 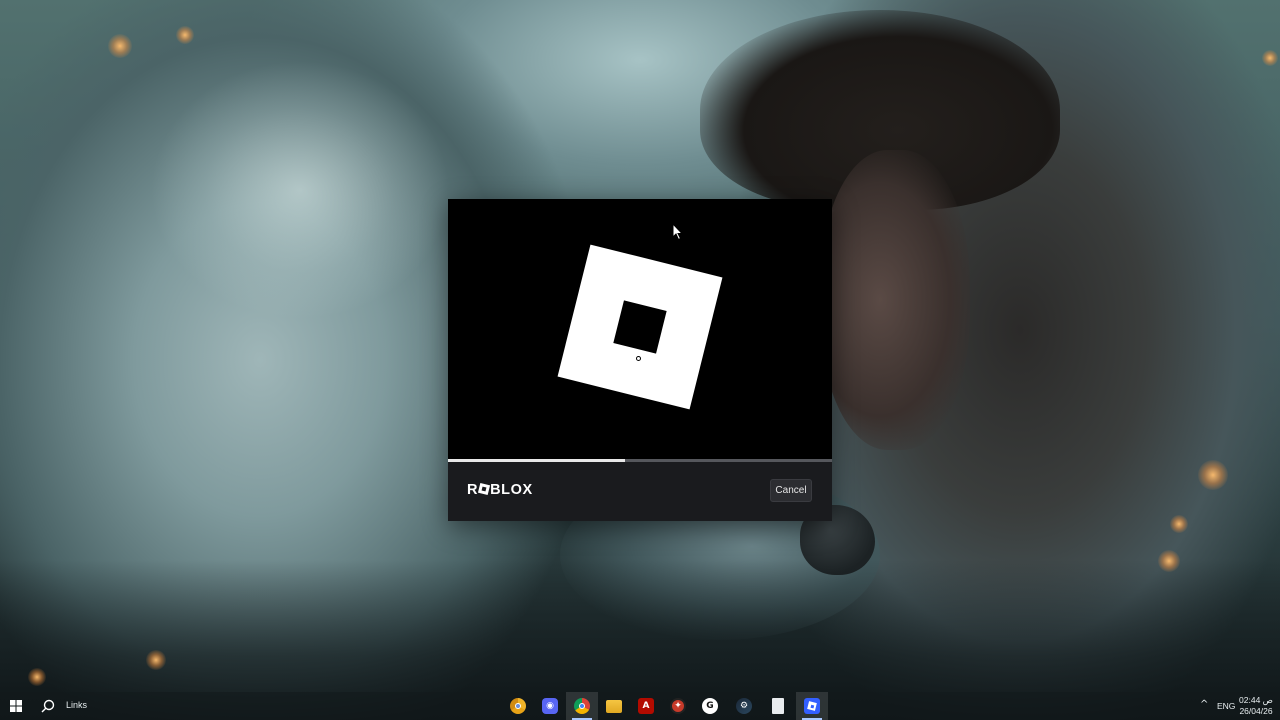 I want to click on roblox-logo-hole, so click(x=640, y=327).